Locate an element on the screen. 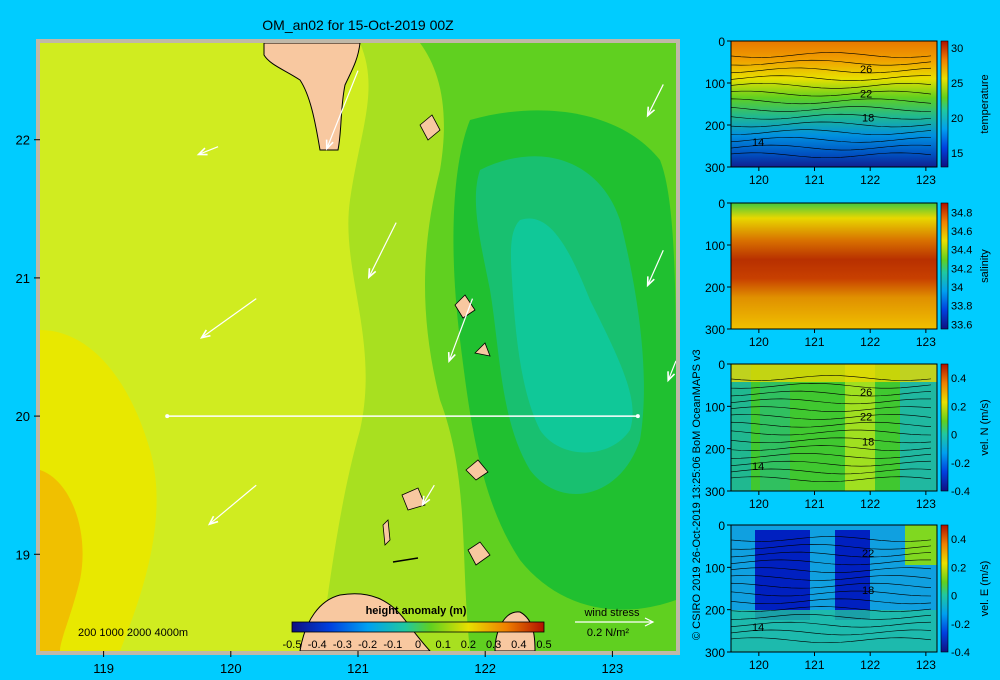 The width and height of the screenshot is (1000, 680). colorbar-tick-label: 0.2 is located at coordinates (468, 645).